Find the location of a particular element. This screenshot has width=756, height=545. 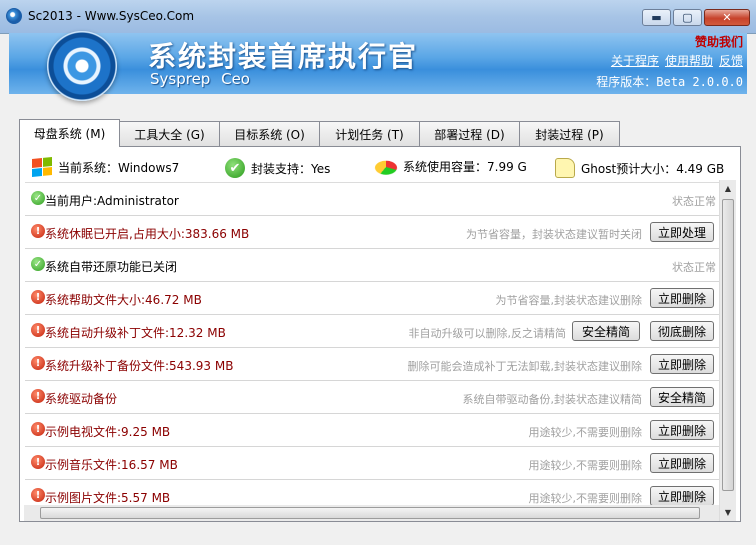

item-label: 示例音乐文件:16.57 MB is located at coordinates (111, 465).